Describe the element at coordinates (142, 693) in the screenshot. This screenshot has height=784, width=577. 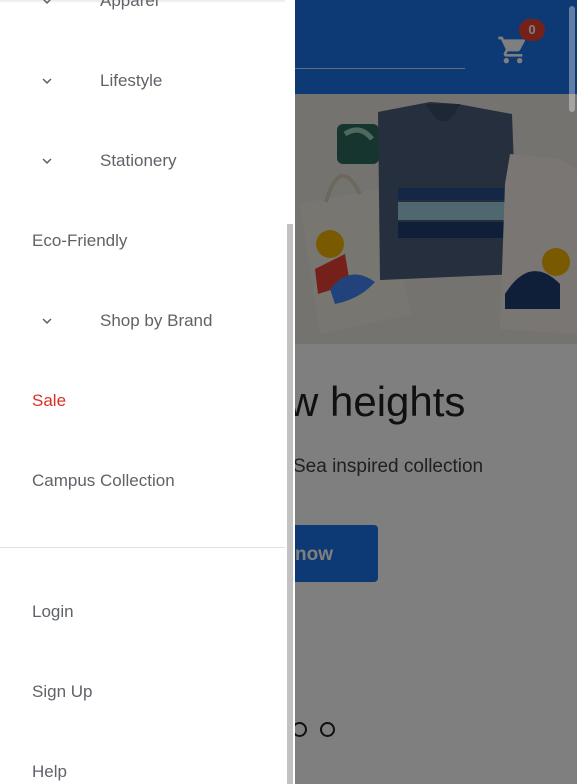
I see `nav-item-sign-up: Sign Up` at that location.